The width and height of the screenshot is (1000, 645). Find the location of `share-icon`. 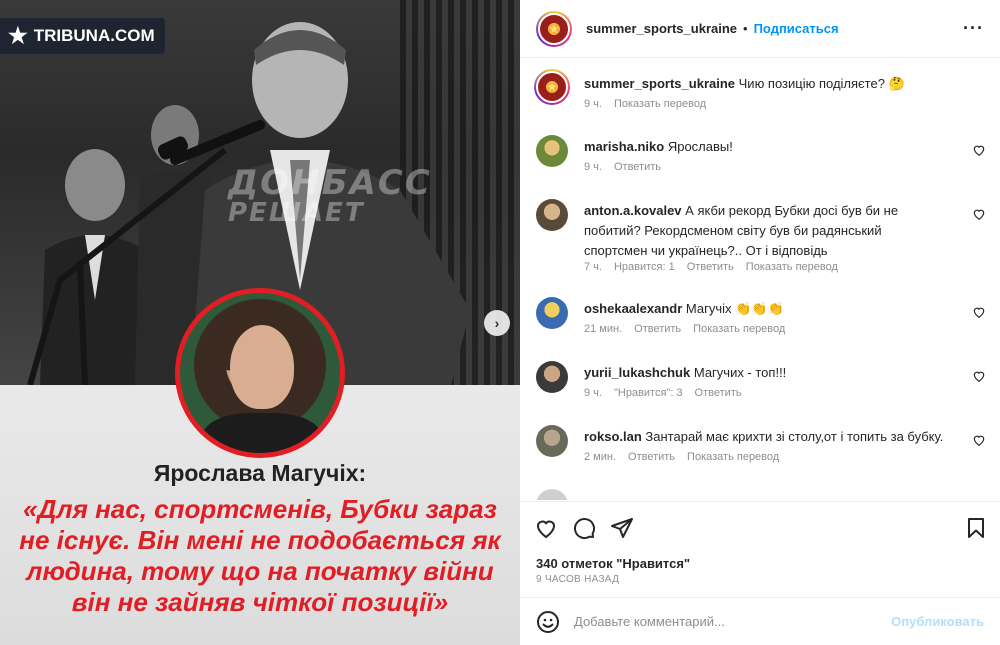

share-icon is located at coordinates (622, 528).